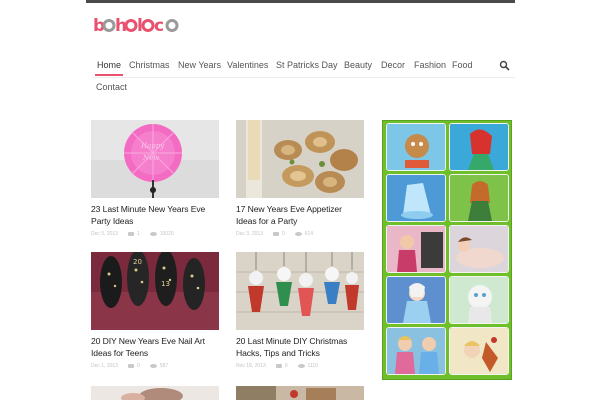  I want to click on view-count: 1110, so click(312, 366).